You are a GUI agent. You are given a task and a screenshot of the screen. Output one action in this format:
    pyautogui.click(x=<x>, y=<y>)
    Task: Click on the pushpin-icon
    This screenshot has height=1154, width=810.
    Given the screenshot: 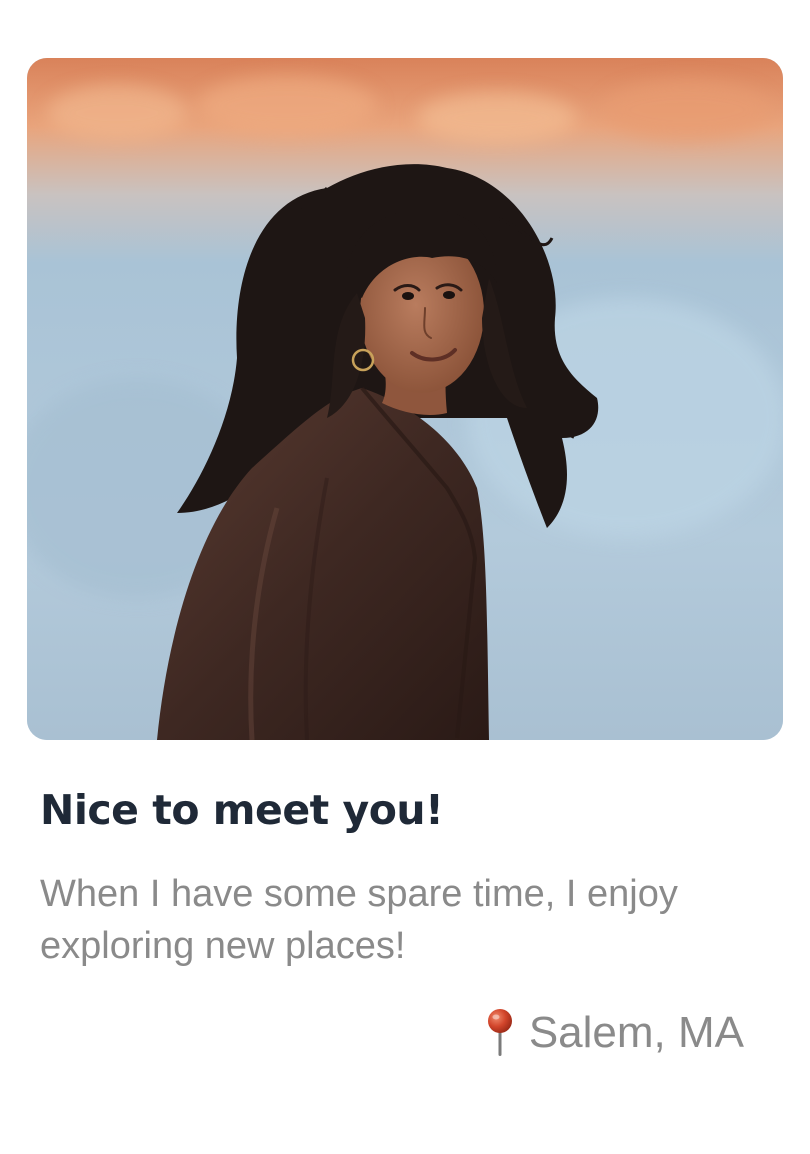 What is the action you would take?
    pyautogui.click(x=500, y=1033)
    